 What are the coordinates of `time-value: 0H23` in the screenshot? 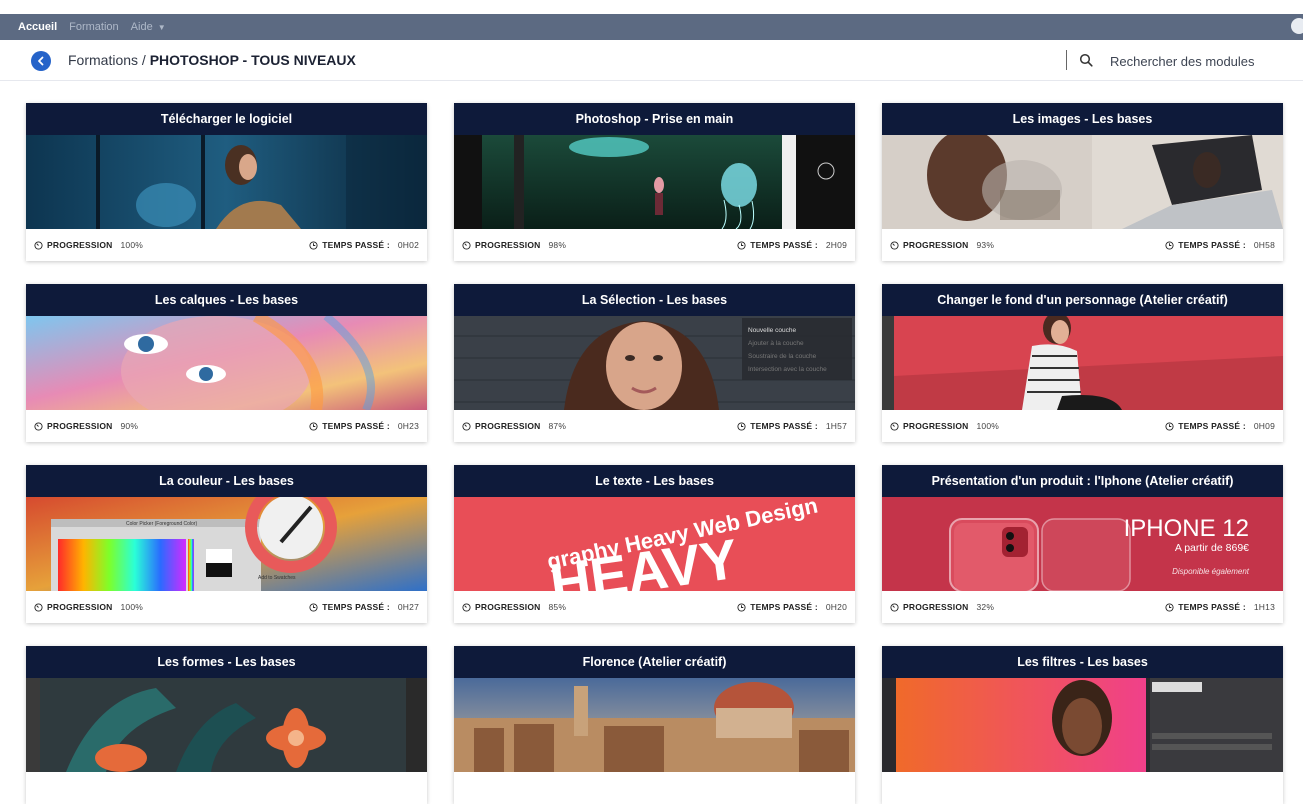 It's located at (408, 426).